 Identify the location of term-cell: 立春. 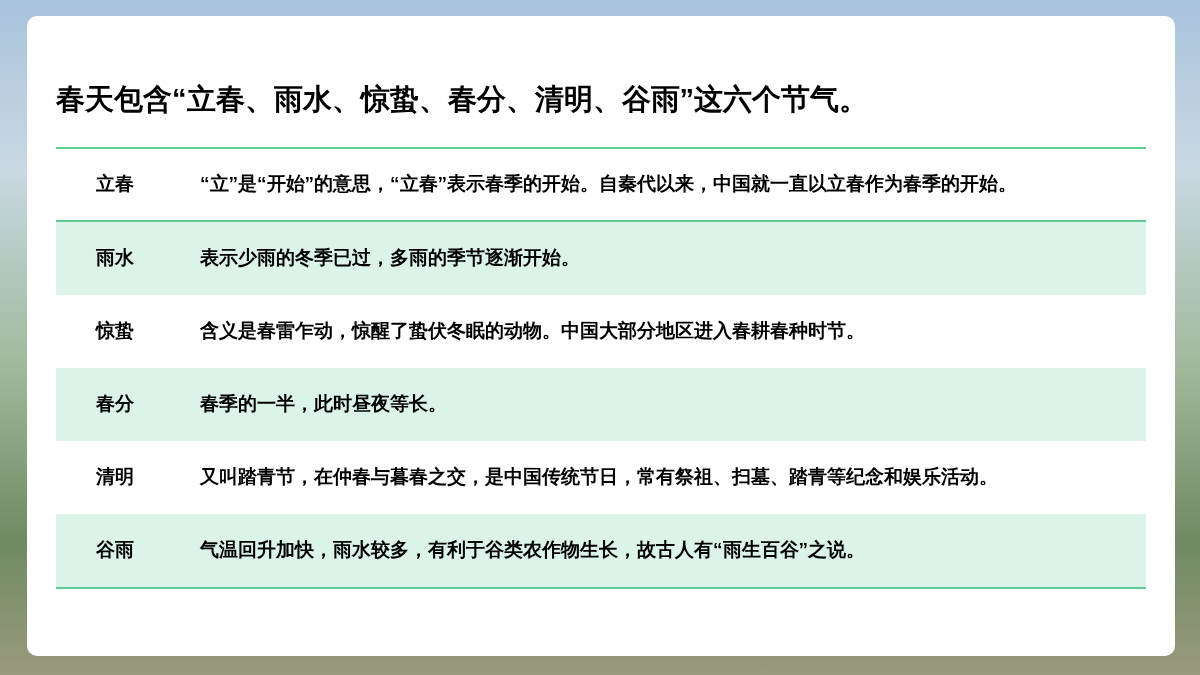
(115, 184).